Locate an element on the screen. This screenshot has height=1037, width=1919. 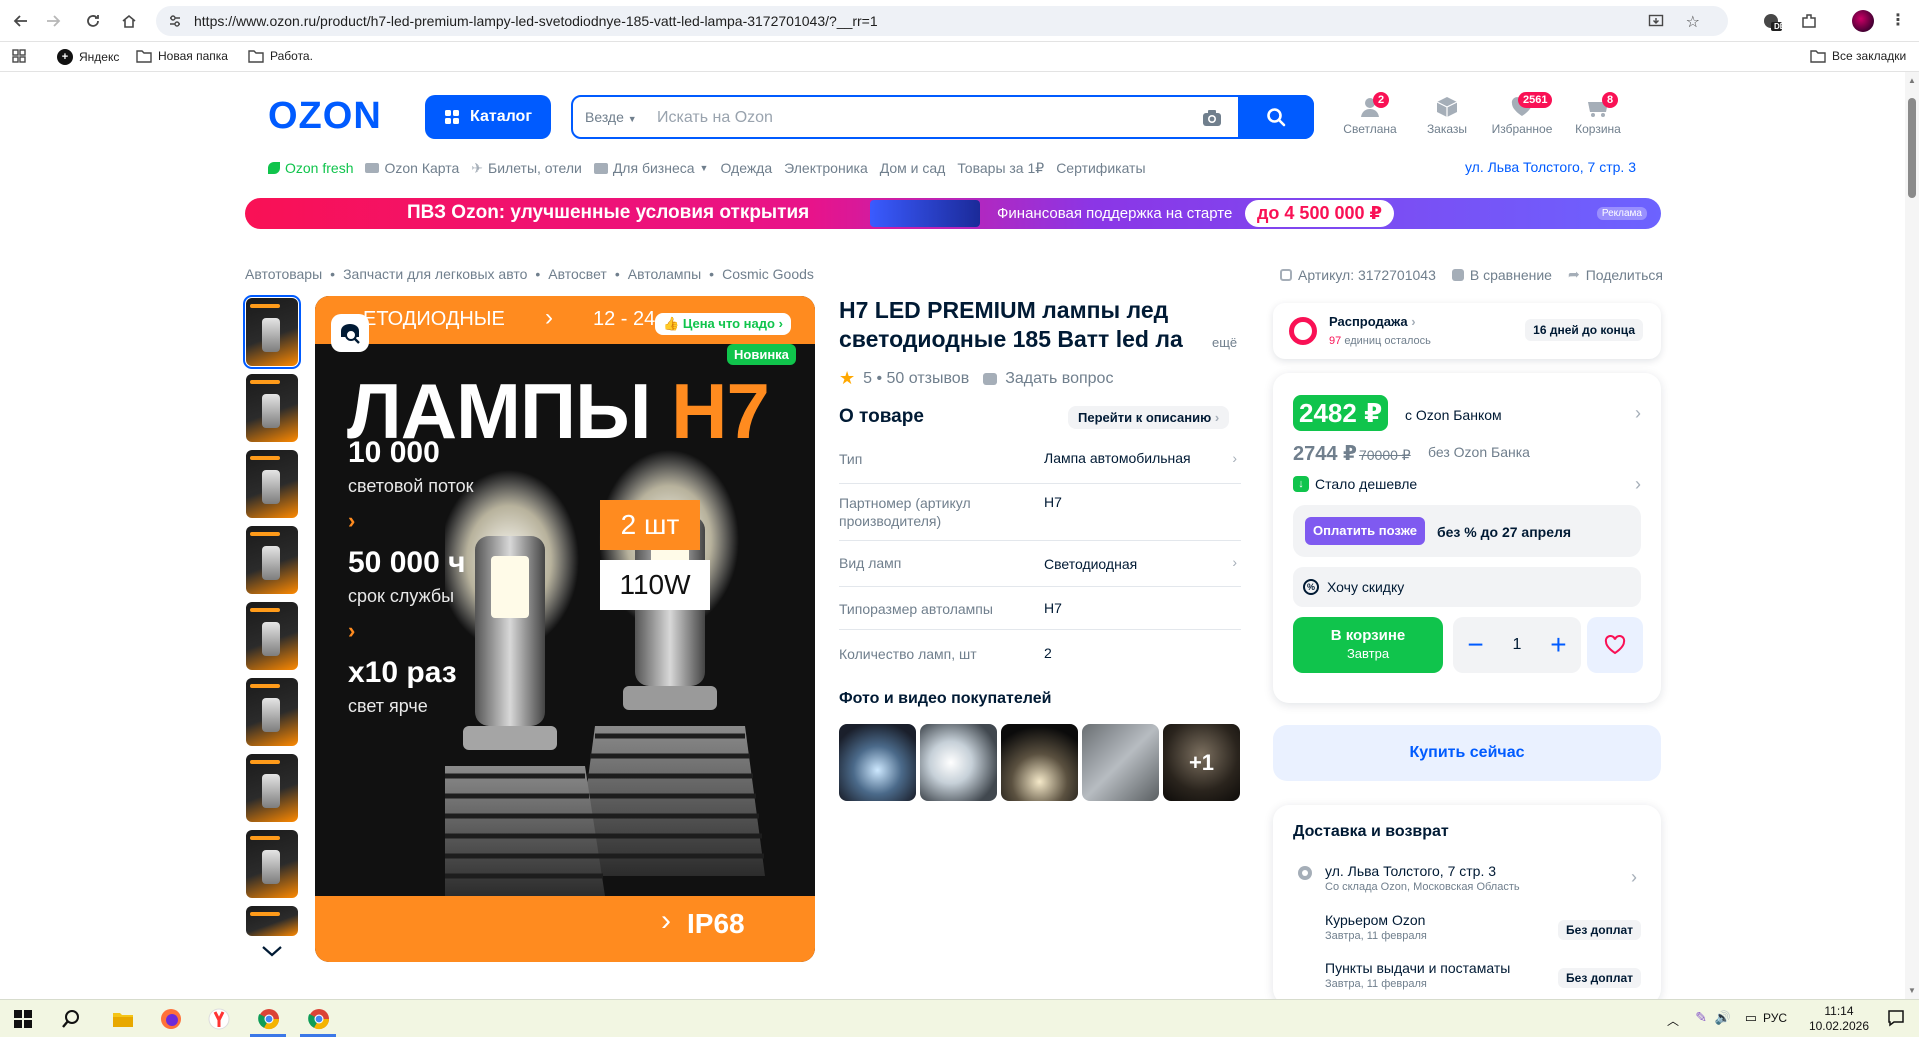
nav-clothes: Одежда is located at coordinates (746, 168).